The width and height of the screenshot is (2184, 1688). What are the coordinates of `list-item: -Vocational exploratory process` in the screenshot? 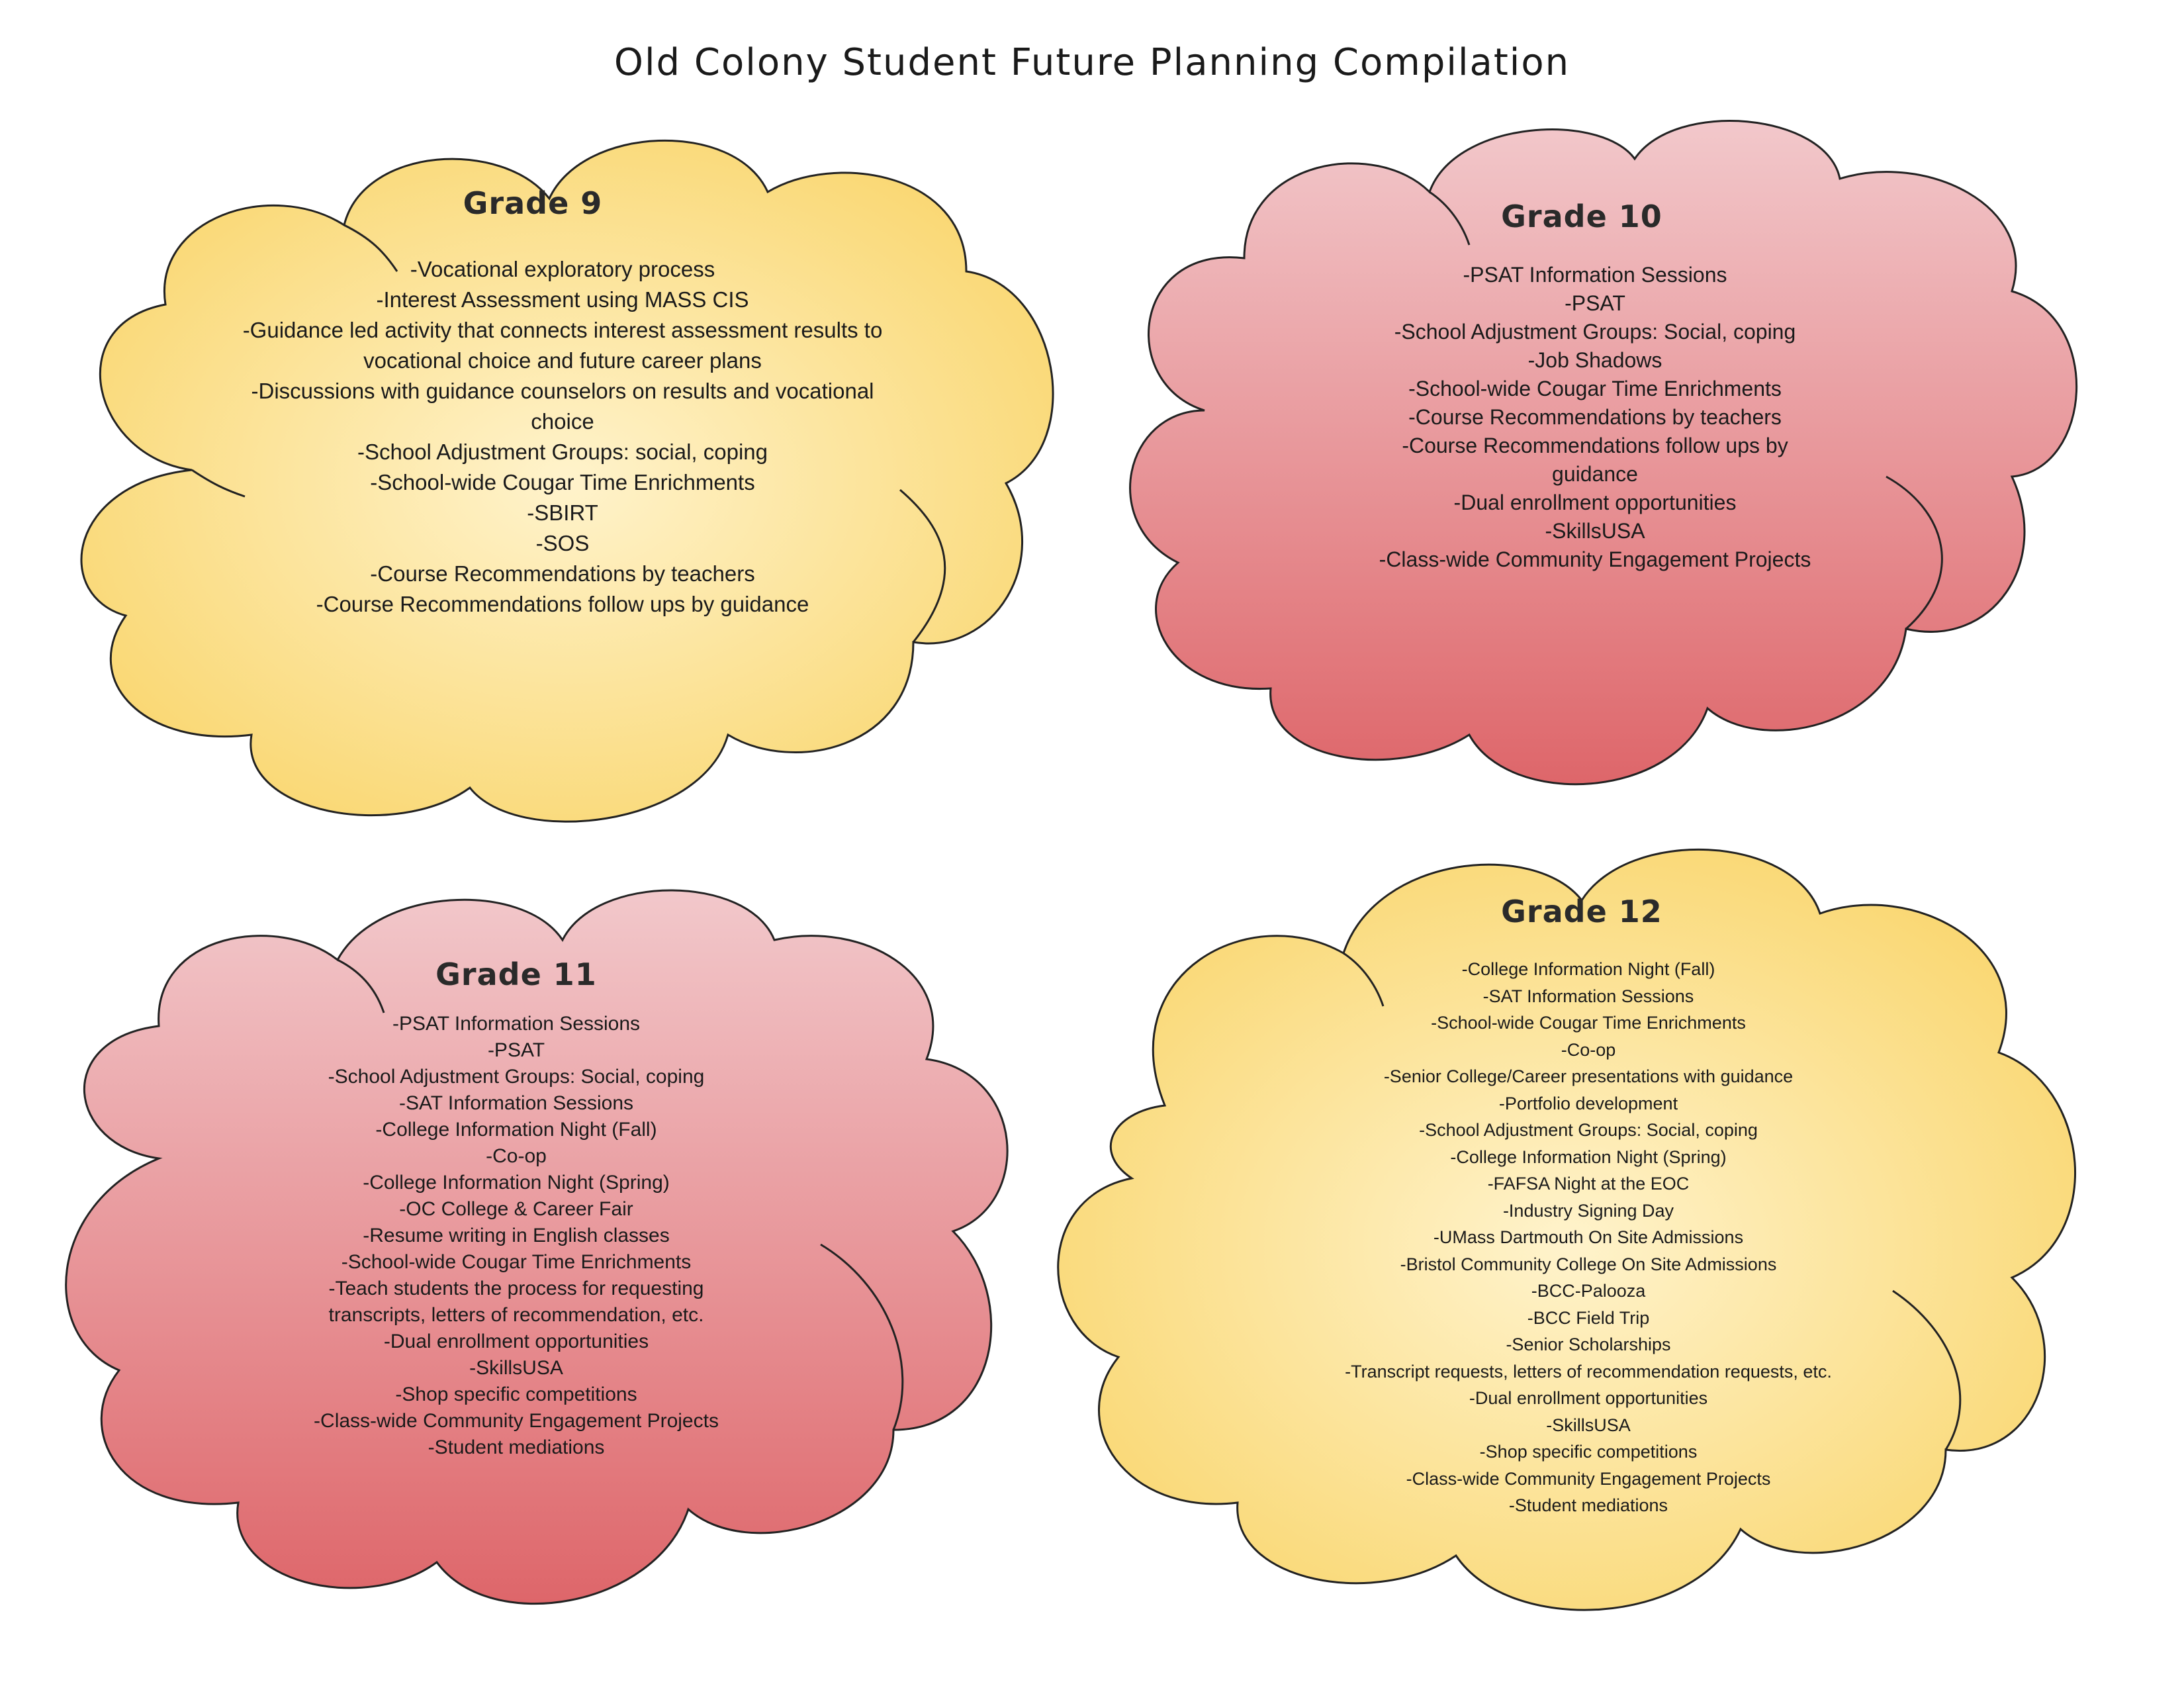 It's located at (562, 269).